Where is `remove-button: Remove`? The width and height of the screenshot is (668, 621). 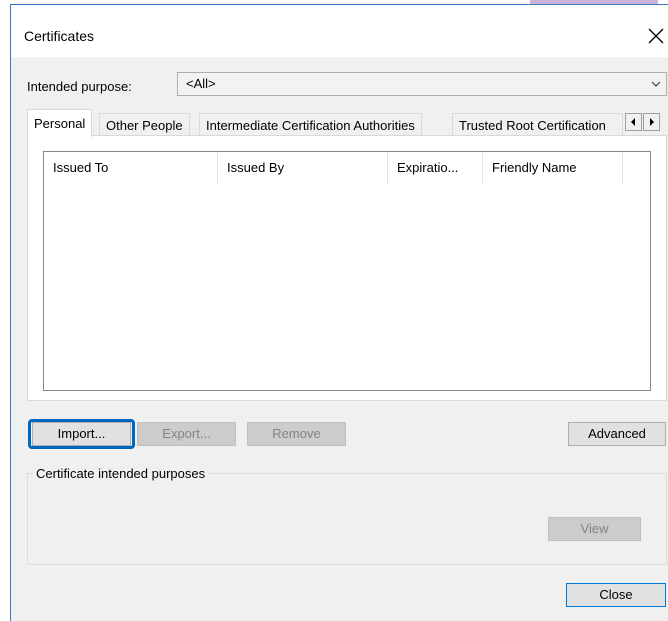
remove-button: Remove is located at coordinates (296, 434).